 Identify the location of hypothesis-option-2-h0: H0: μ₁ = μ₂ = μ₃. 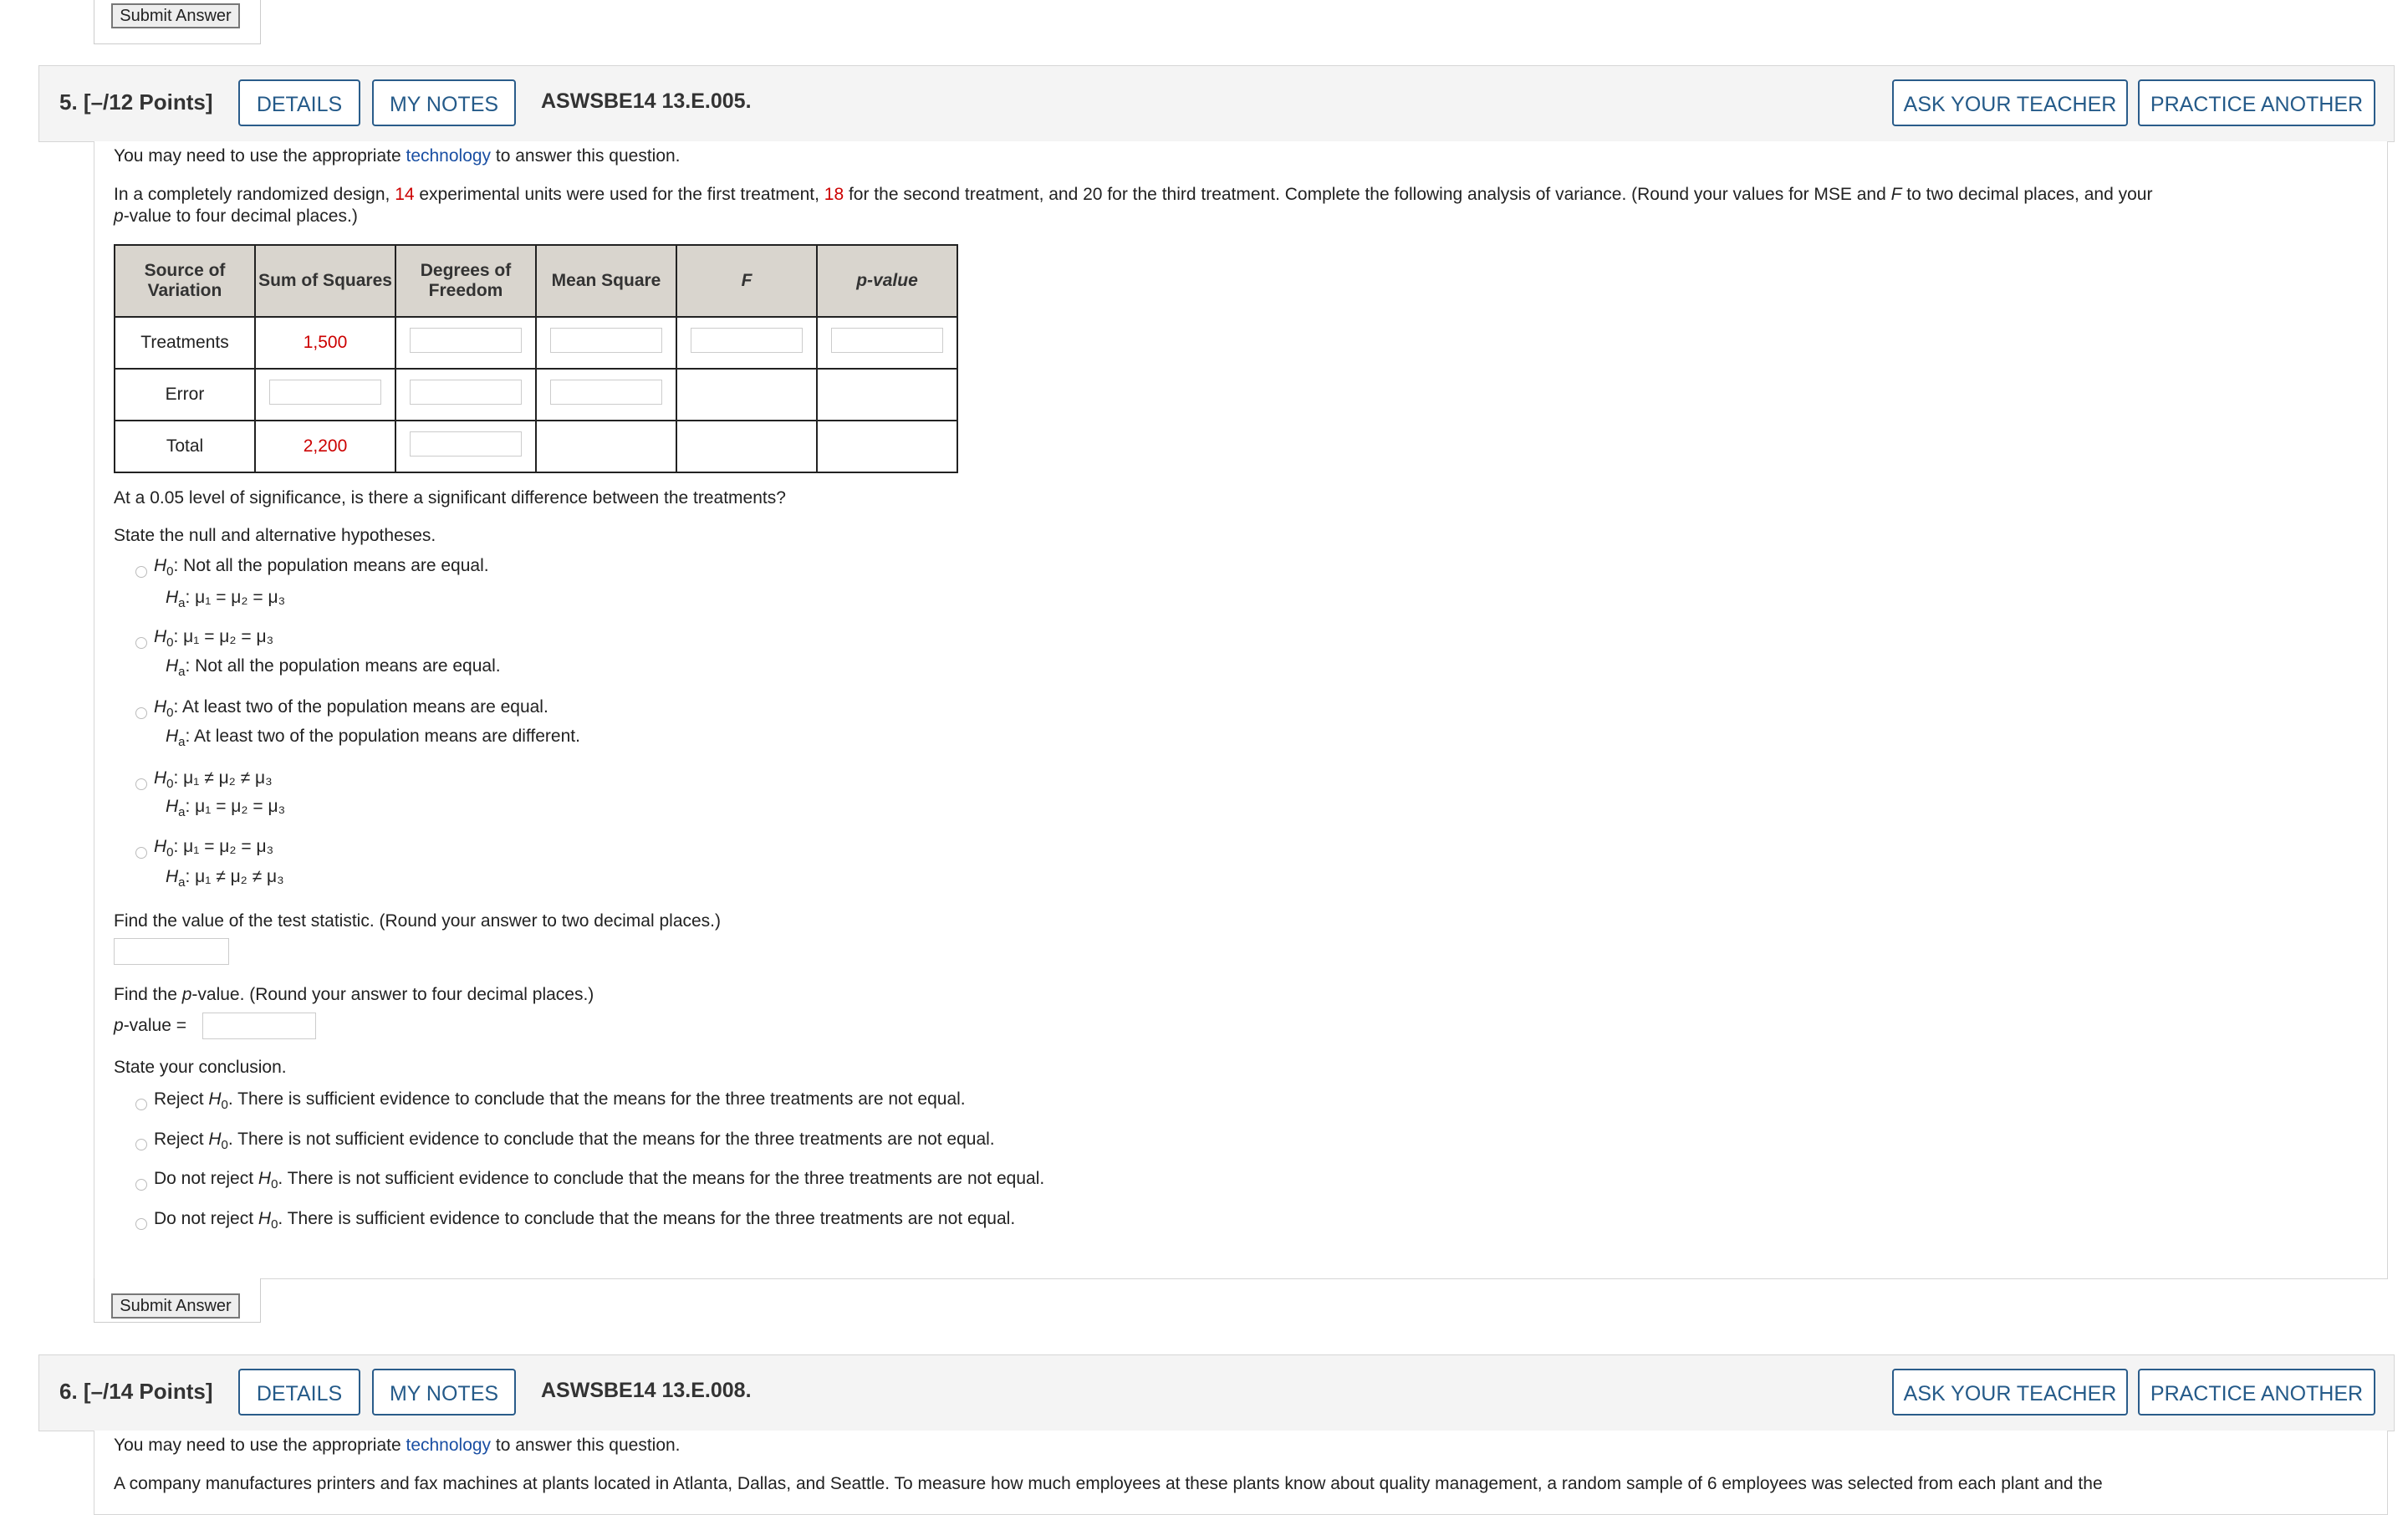
(214, 638).